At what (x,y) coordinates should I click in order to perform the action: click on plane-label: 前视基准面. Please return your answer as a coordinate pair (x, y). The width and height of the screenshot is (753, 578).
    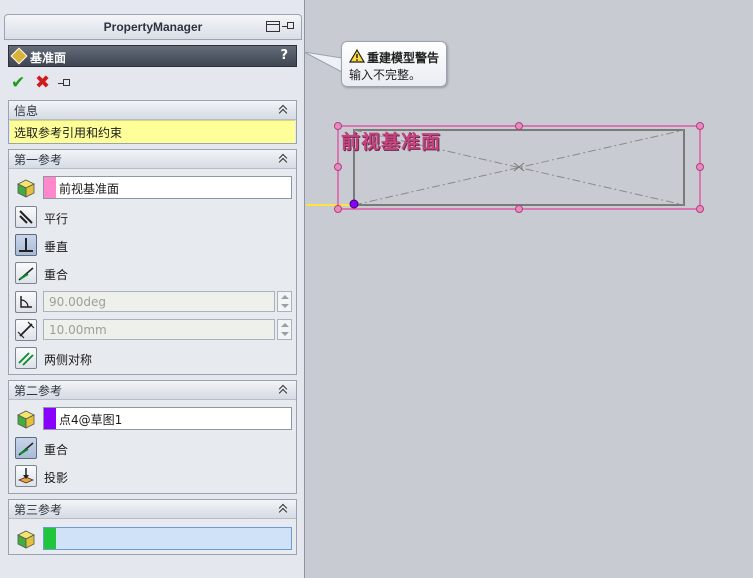
    Looking at the image, I should click on (391, 142).